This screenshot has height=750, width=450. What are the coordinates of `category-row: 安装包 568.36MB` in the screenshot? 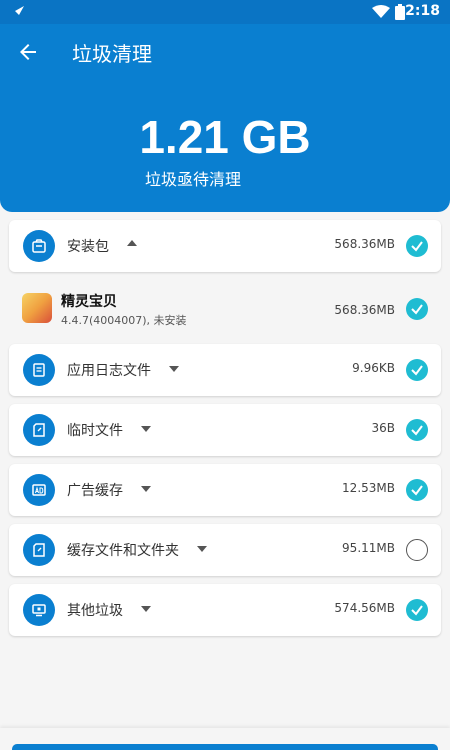 It's located at (225, 246).